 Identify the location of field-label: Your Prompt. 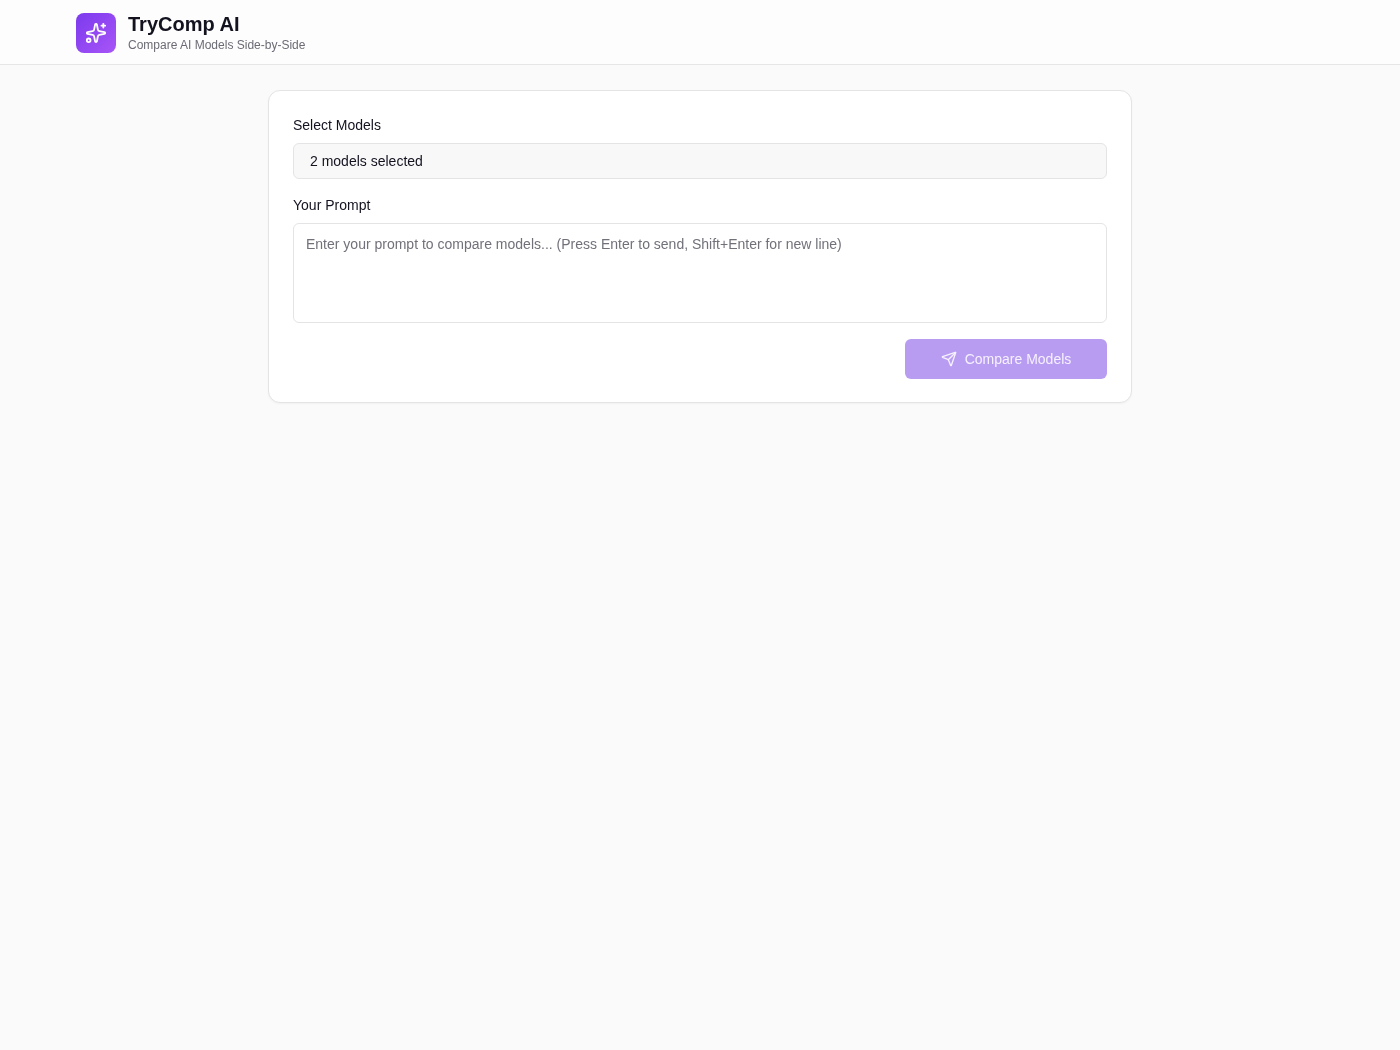
(332, 205).